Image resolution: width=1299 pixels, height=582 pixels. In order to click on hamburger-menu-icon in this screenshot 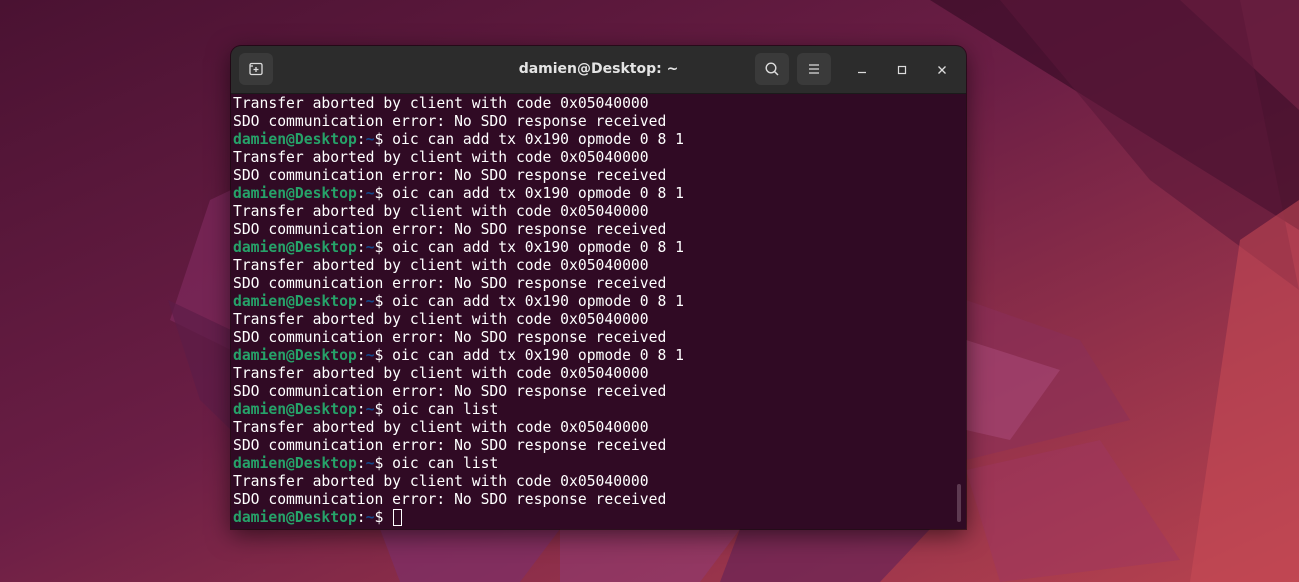, I will do `click(814, 69)`.